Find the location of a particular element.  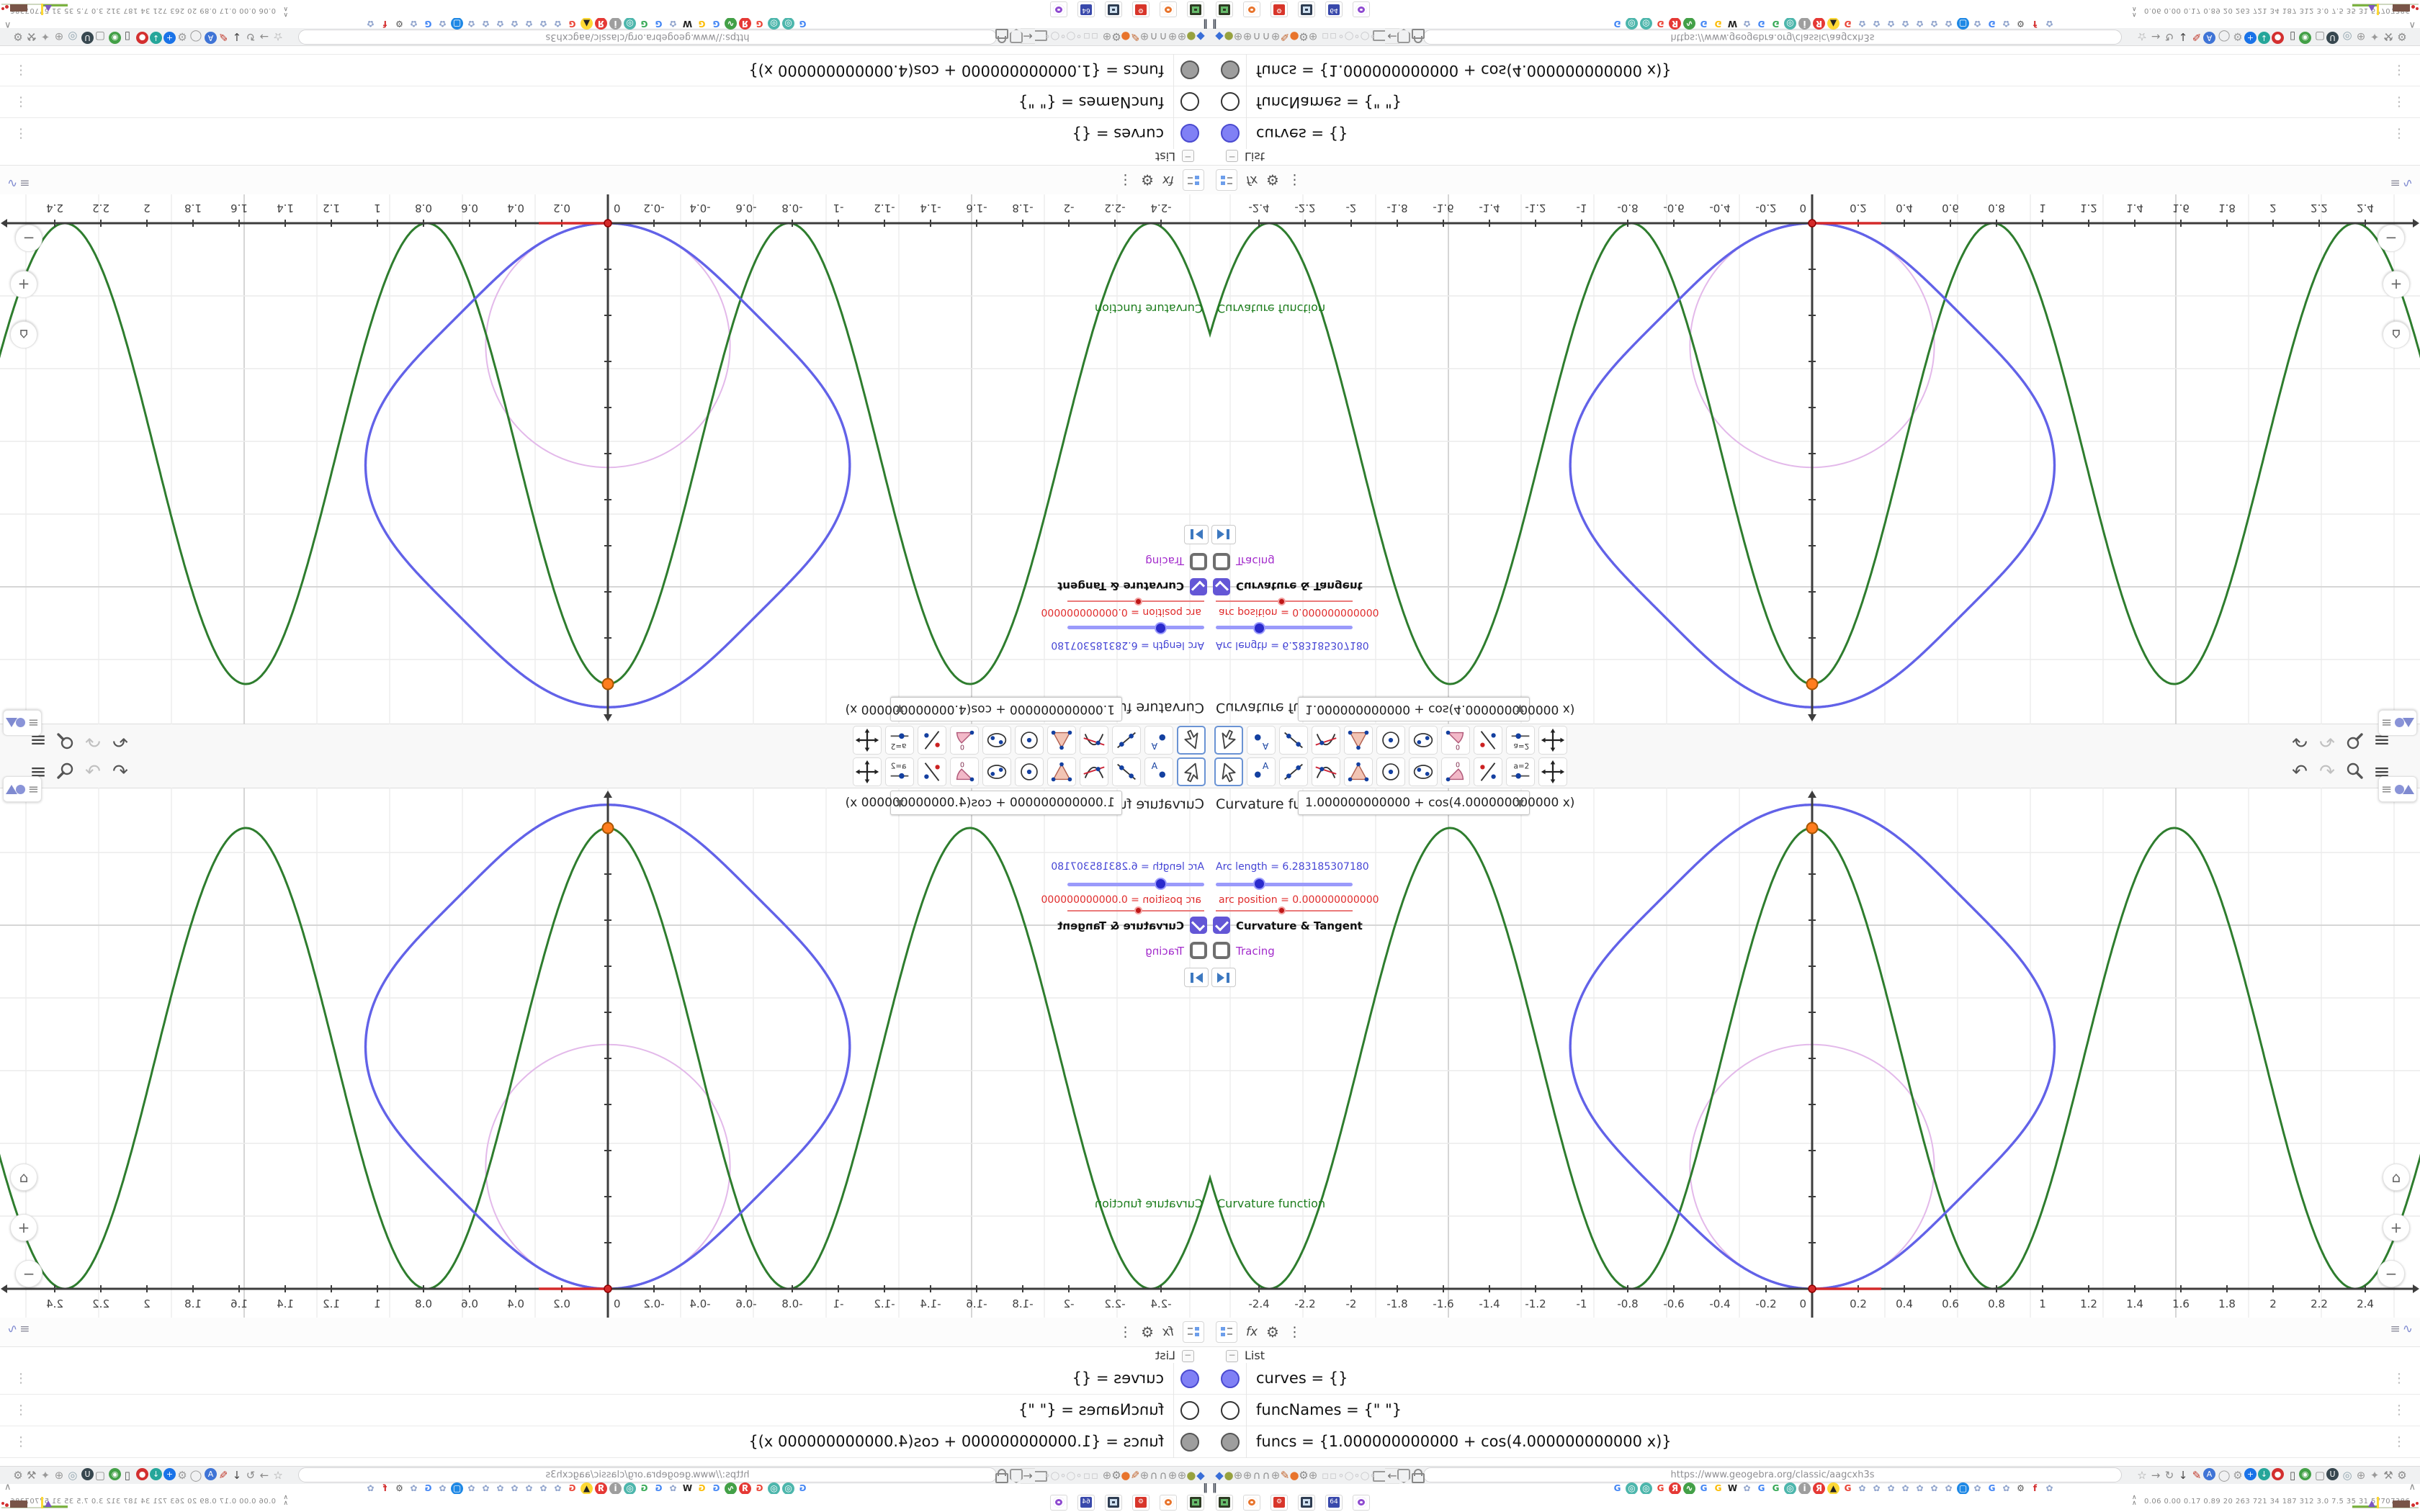

step-forward-button is located at coordinates (1223, 977).